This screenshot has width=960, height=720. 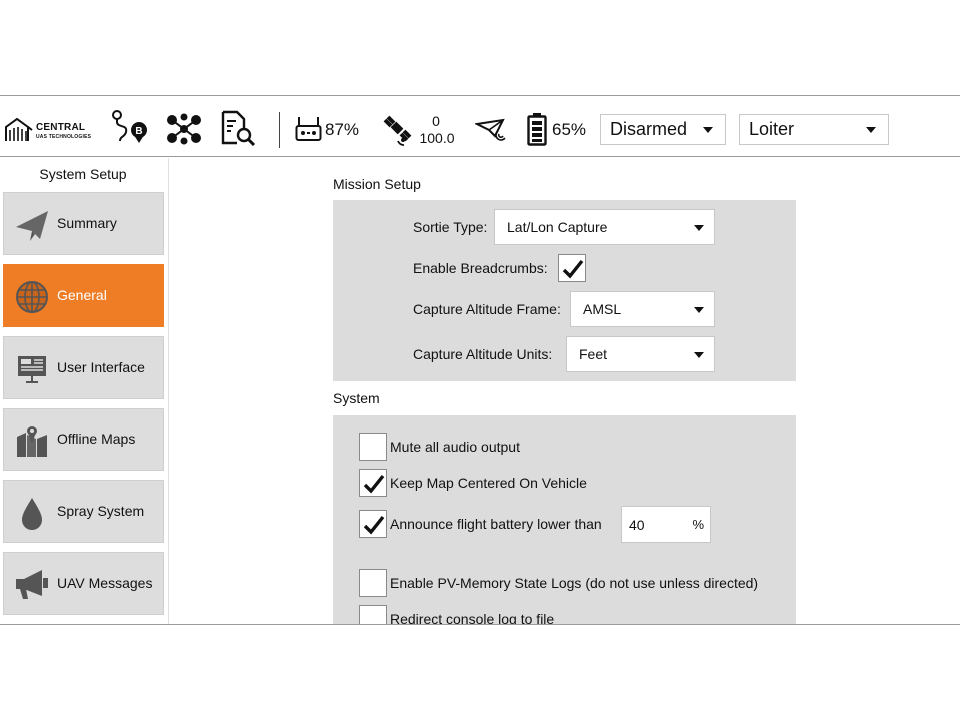 I want to click on arm-state-value: Disarmed, so click(x=649, y=129).